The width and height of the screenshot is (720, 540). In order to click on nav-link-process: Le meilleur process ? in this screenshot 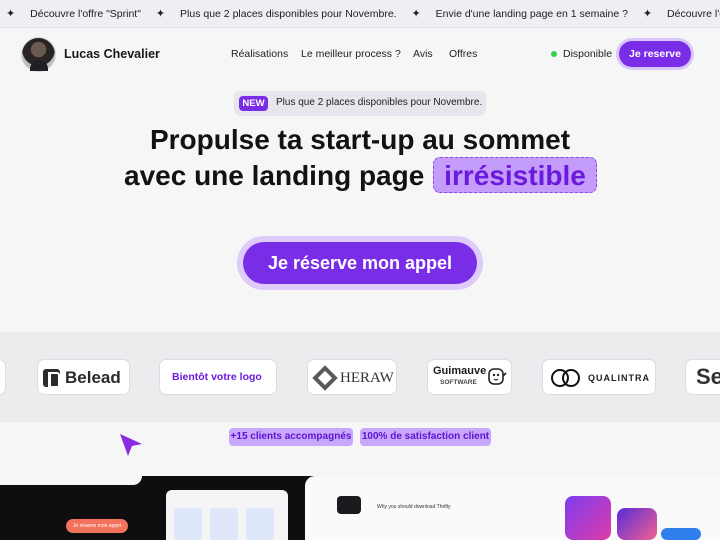, I will do `click(351, 54)`.